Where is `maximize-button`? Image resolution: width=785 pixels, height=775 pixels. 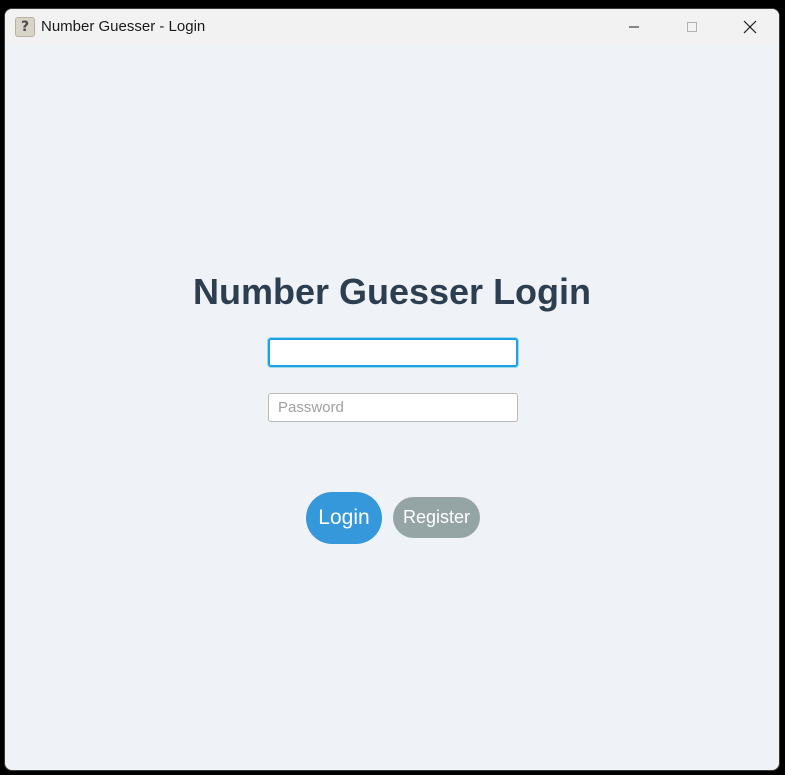
maximize-button is located at coordinates (692, 27).